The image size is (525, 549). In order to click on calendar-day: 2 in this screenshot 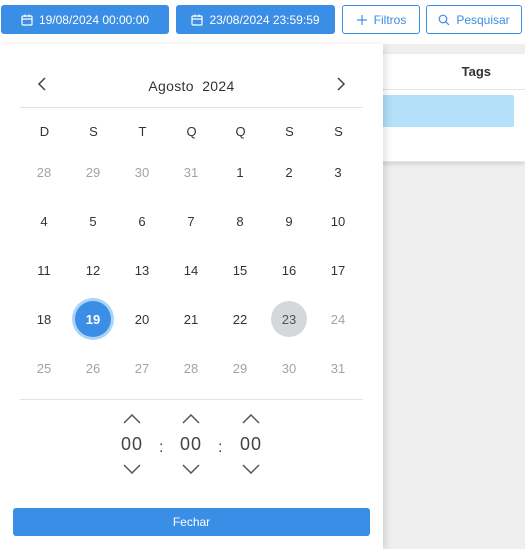, I will do `click(289, 172)`.